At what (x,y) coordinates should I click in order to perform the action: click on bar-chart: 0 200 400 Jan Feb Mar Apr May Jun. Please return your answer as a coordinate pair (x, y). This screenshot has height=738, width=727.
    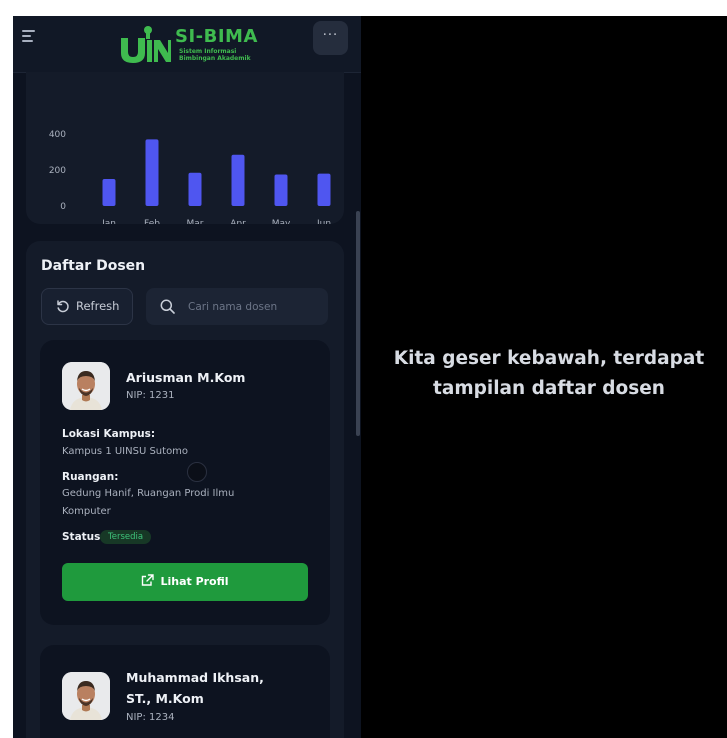
    Looking at the image, I should click on (190, 177).